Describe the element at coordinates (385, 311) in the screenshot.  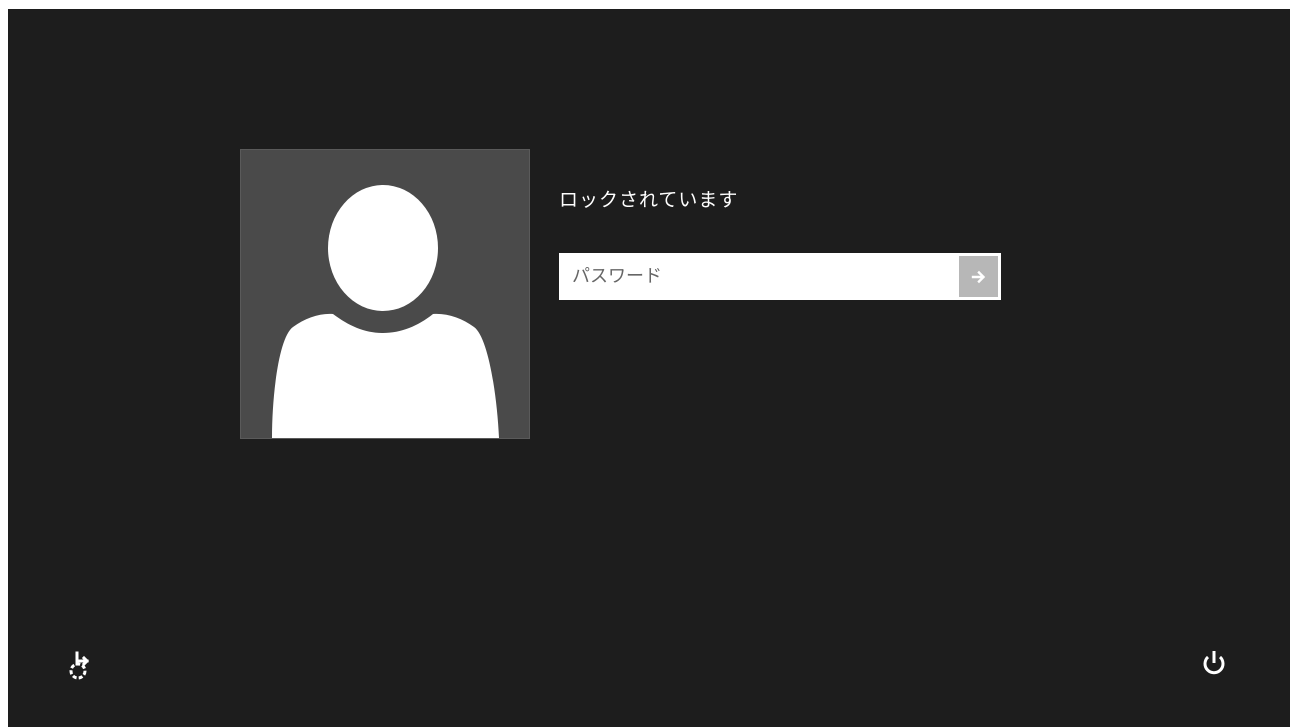
I see `user-silhouette-icon` at that location.